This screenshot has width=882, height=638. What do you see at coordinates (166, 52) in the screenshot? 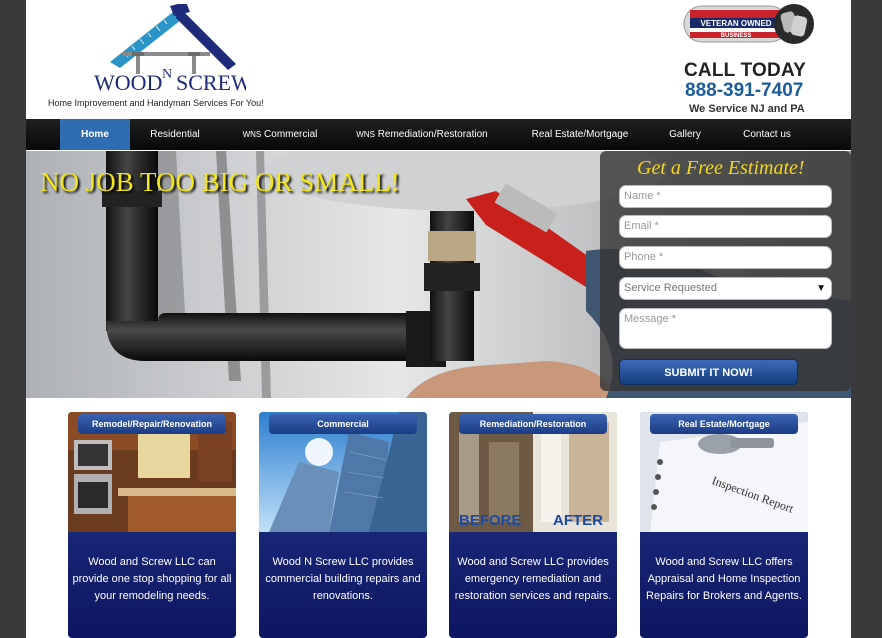
I see `wood-n-screw-logo: WOOD N SCREW` at bounding box center [166, 52].